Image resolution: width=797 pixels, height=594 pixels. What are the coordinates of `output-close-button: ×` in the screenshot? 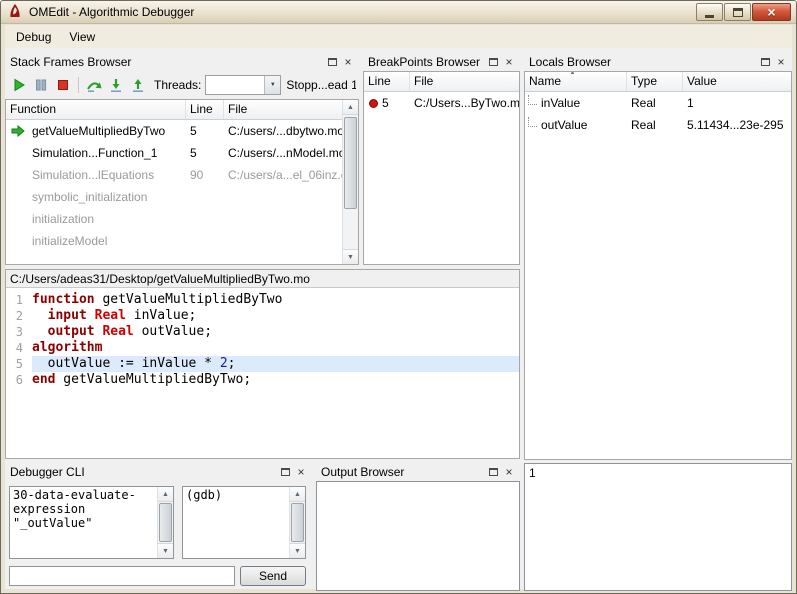 It's located at (509, 472).